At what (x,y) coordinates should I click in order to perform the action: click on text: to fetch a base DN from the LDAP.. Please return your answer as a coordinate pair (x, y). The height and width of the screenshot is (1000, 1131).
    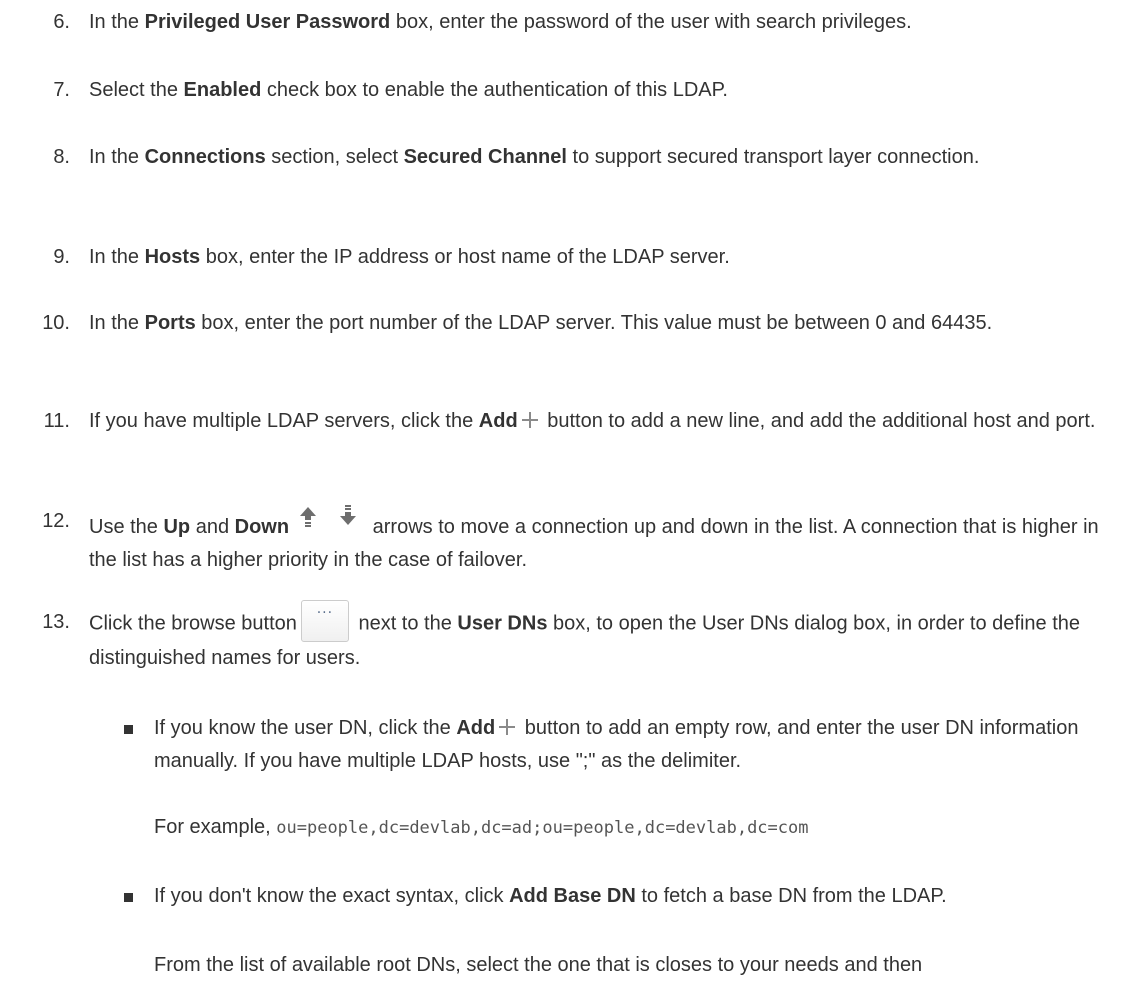
    Looking at the image, I should click on (791, 896).